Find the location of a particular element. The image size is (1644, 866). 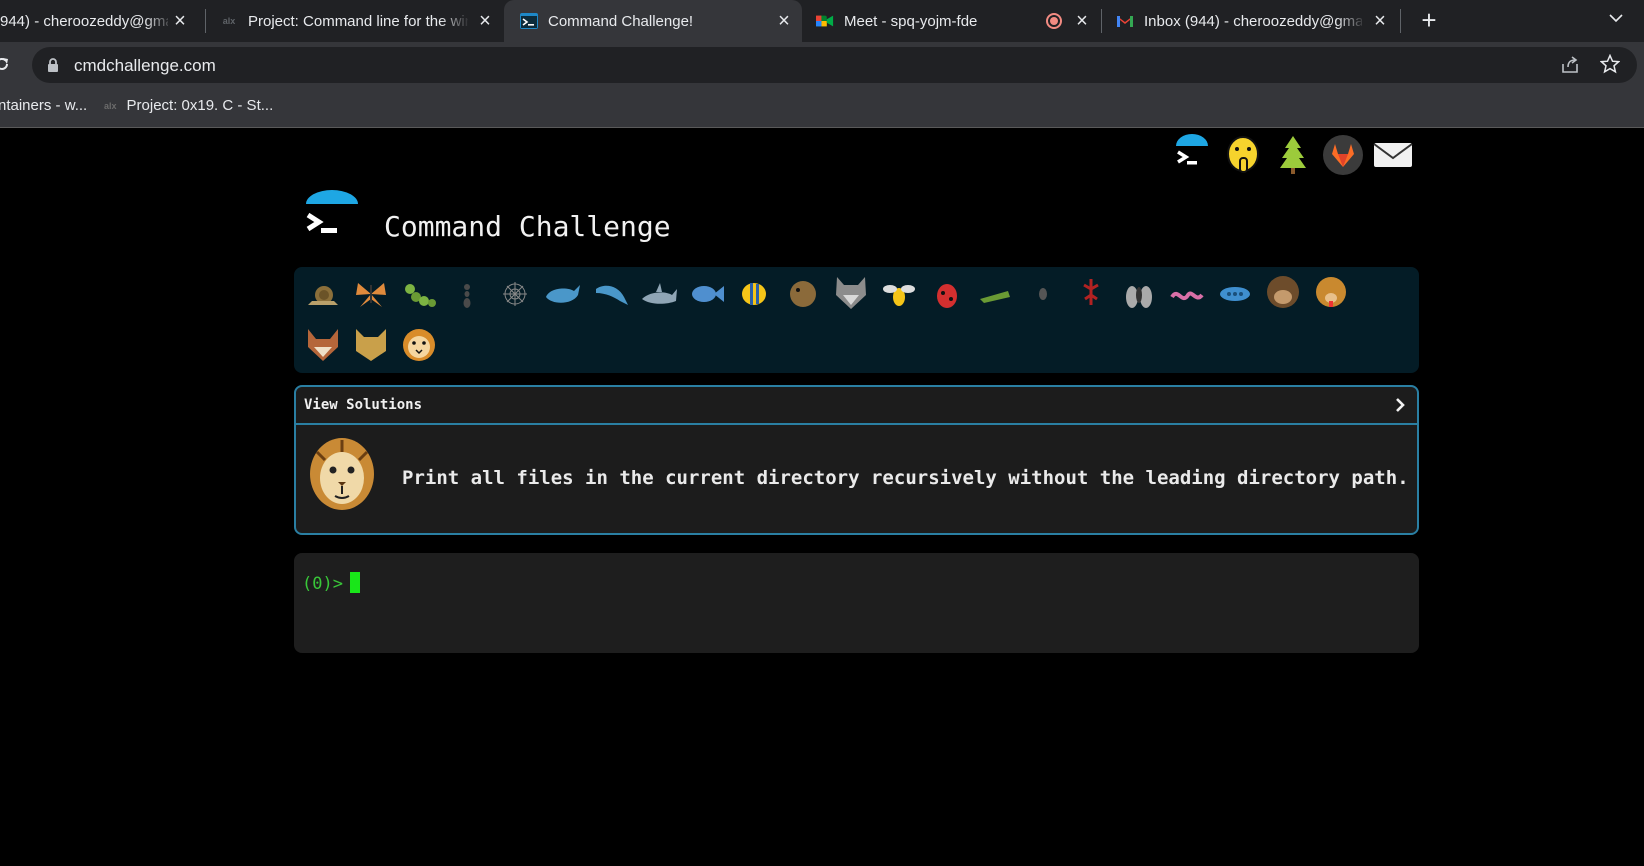

whale-icon is located at coordinates (563, 294).